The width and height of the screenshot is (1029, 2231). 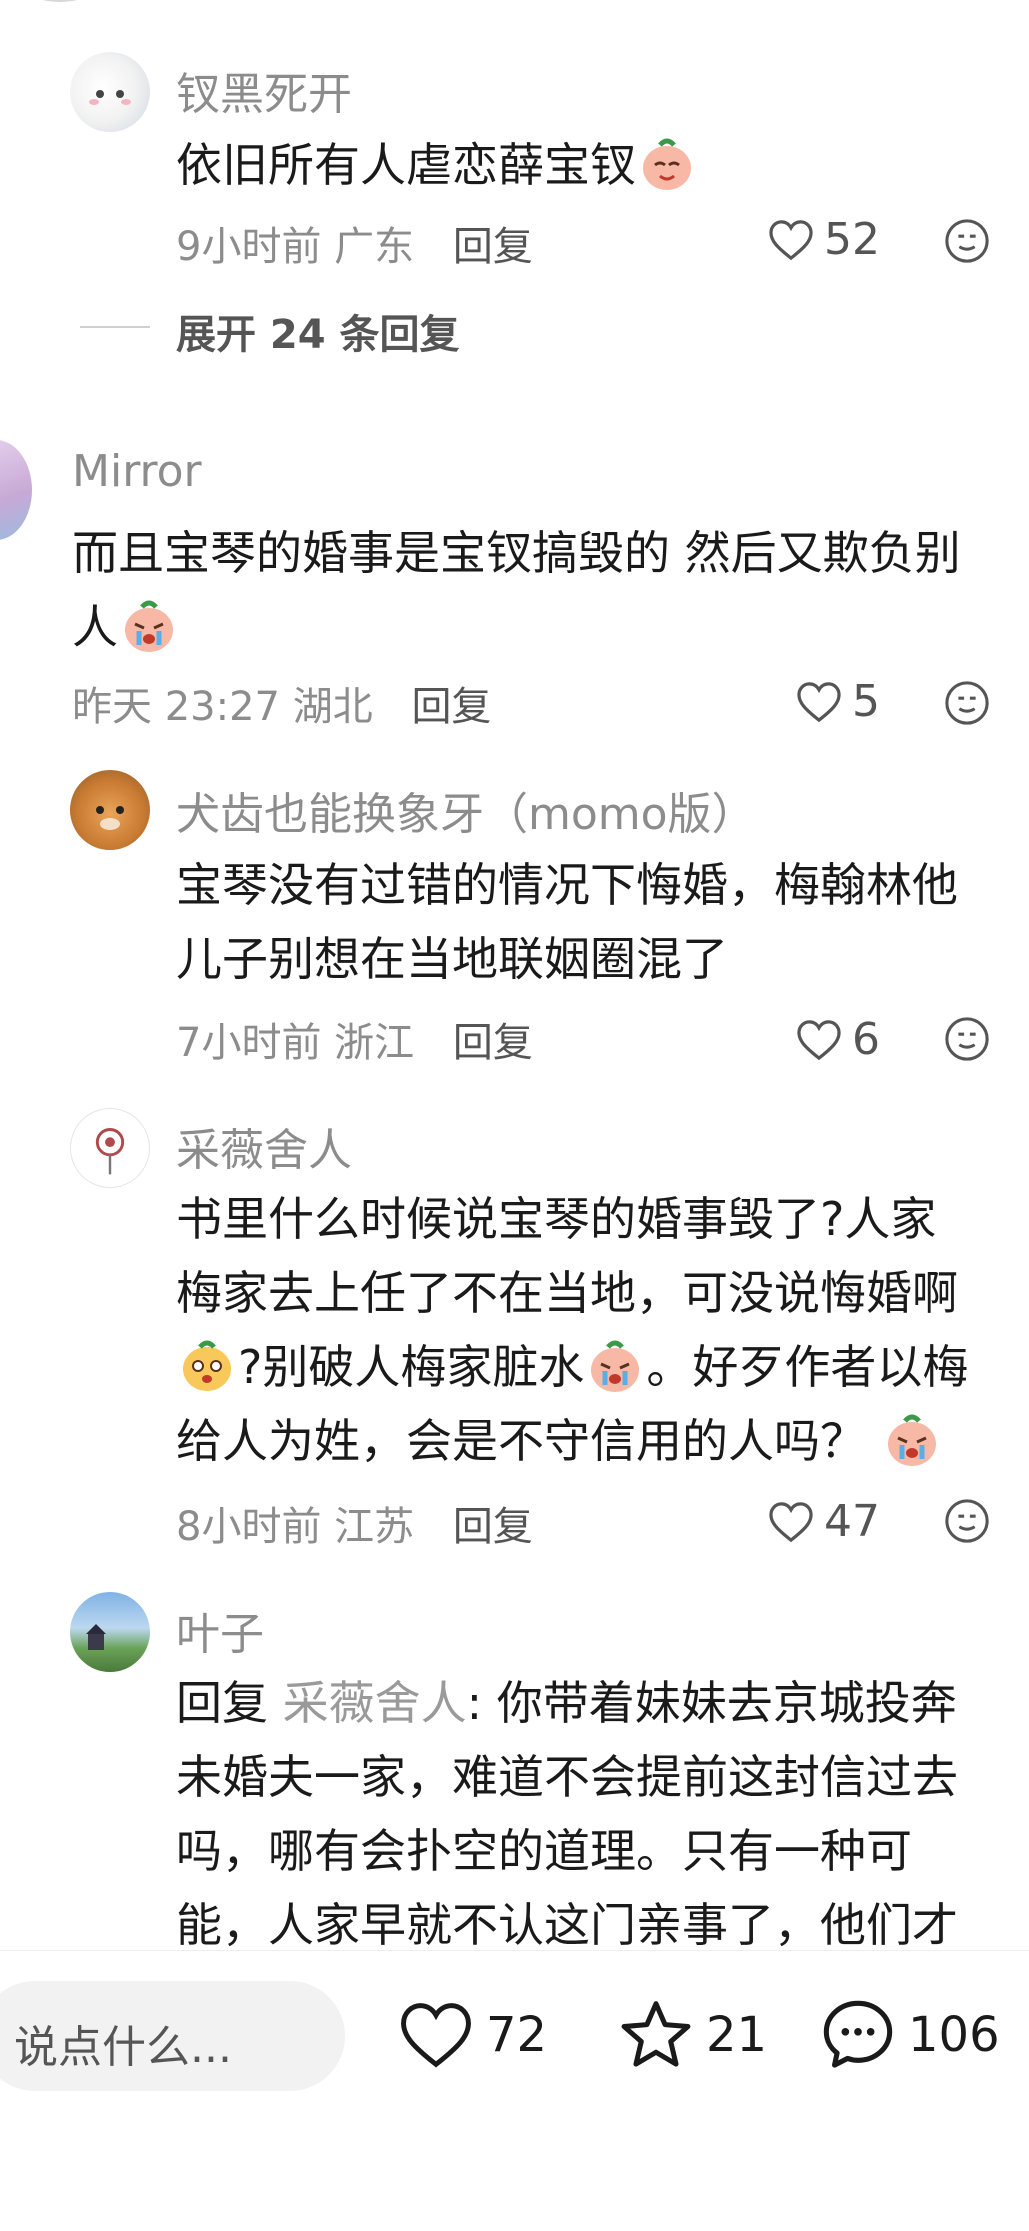 I want to click on like-button: 6, so click(x=838, y=1039).